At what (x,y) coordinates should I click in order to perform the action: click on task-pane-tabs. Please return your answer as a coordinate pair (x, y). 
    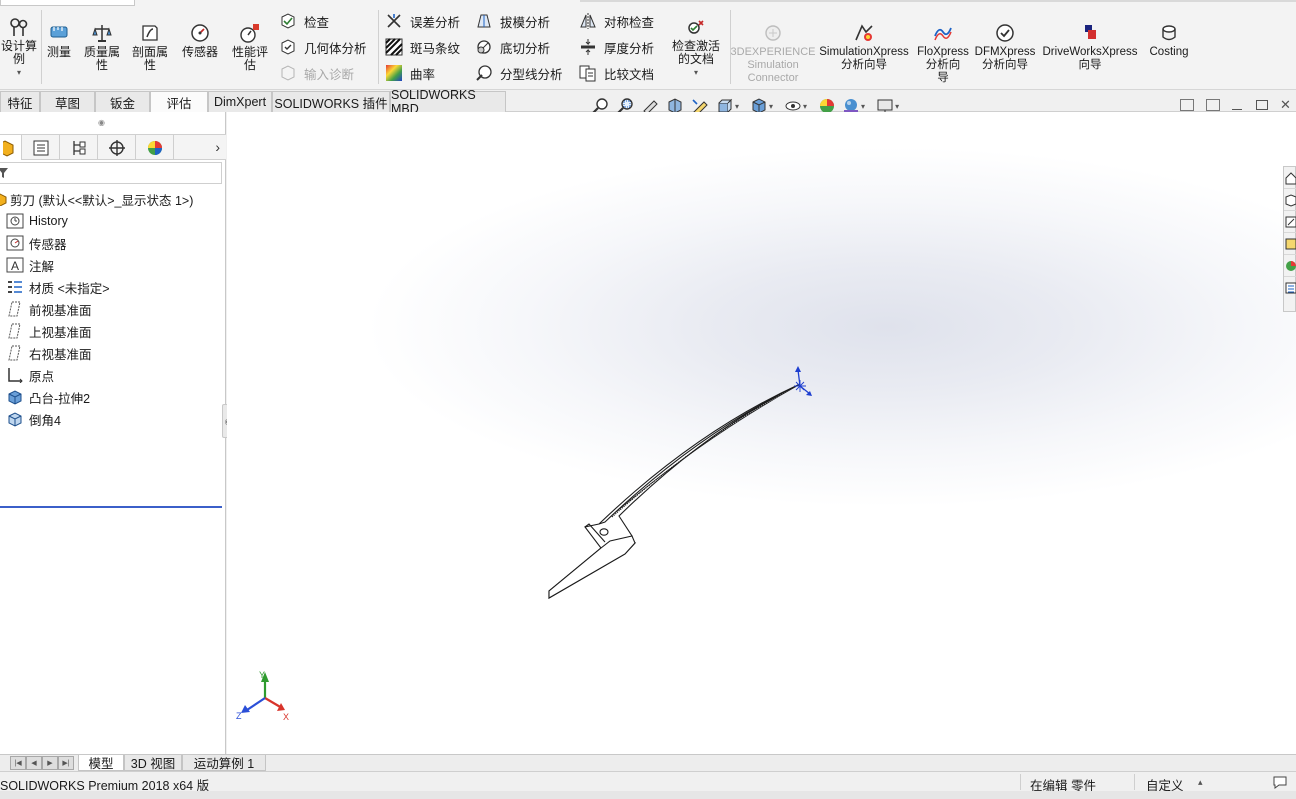
    Looking at the image, I should click on (1289, 239).